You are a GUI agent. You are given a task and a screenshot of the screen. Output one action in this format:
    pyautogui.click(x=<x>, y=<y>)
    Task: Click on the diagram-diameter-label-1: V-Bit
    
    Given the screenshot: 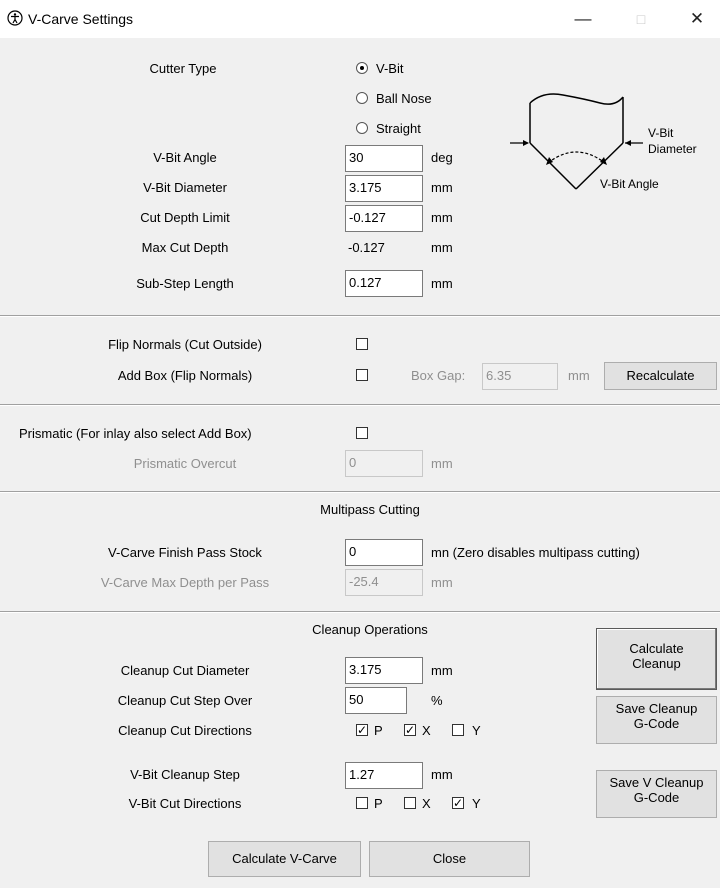 What is the action you would take?
    pyautogui.click(x=661, y=133)
    